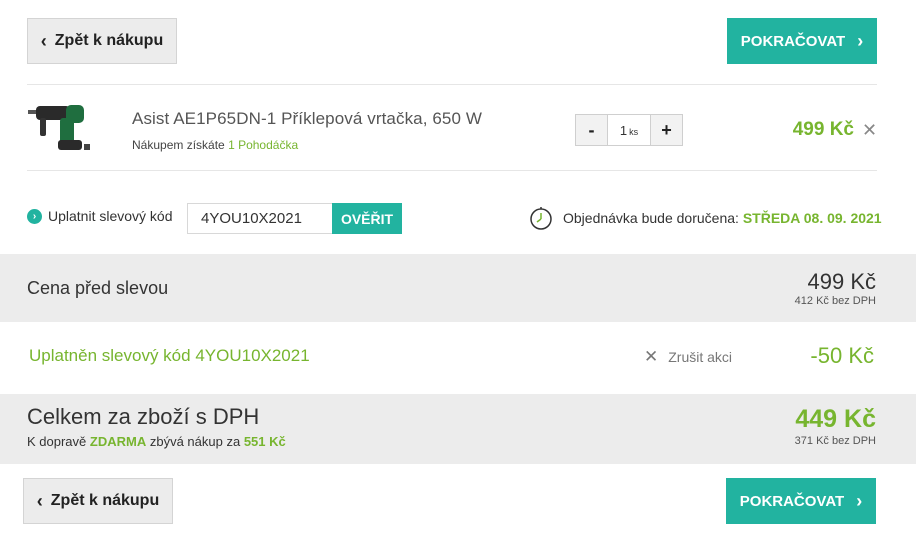 The height and width of the screenshot is (550, 916). Describe the element at coordinates (842, 355) in the screenshot. I see `discount-value: -50 Kč` at that location.